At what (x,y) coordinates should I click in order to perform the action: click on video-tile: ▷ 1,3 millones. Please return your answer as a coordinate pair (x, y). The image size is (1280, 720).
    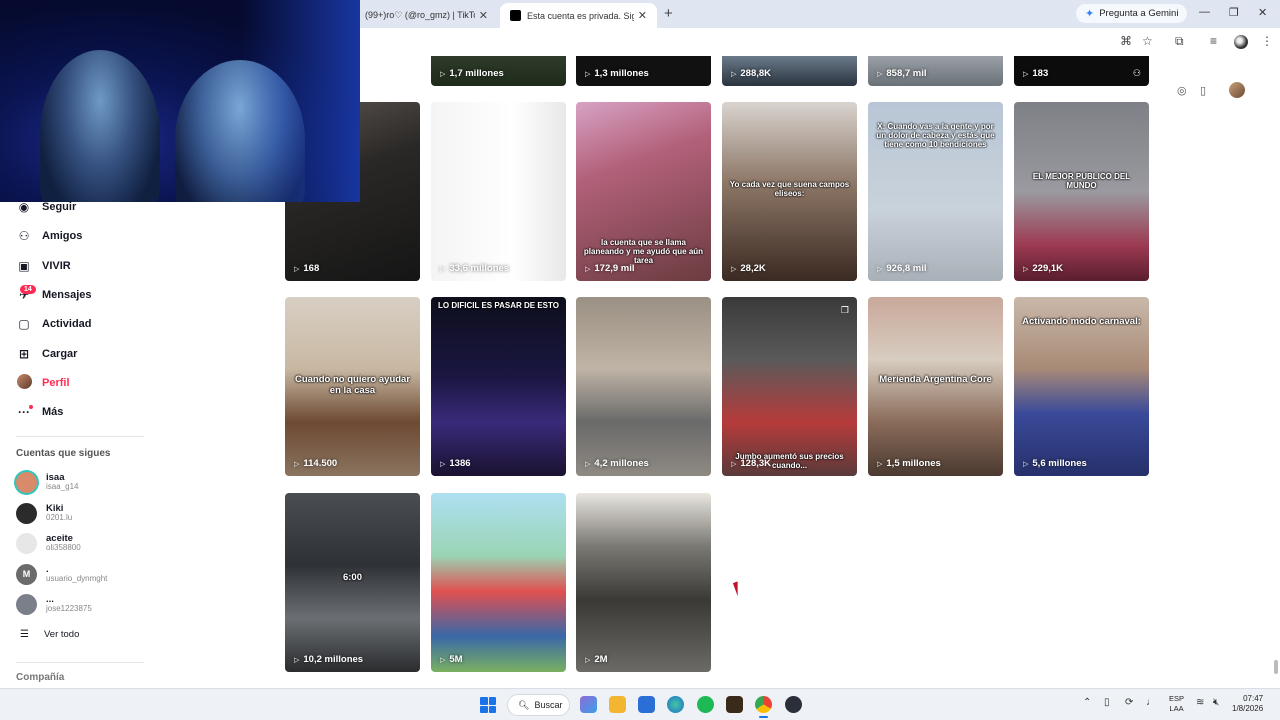
    Looking at the image, I should click on (643, 71).